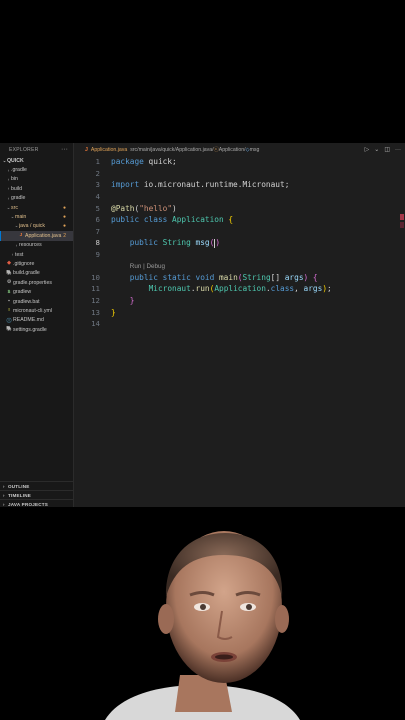 Image resolution: width=405 pixels, height=720 pixels. What do you see at coordinates (32, 282) in the screenshot?
I see `tree-item-label: gradle.properties` at bounding box center [32, 282].